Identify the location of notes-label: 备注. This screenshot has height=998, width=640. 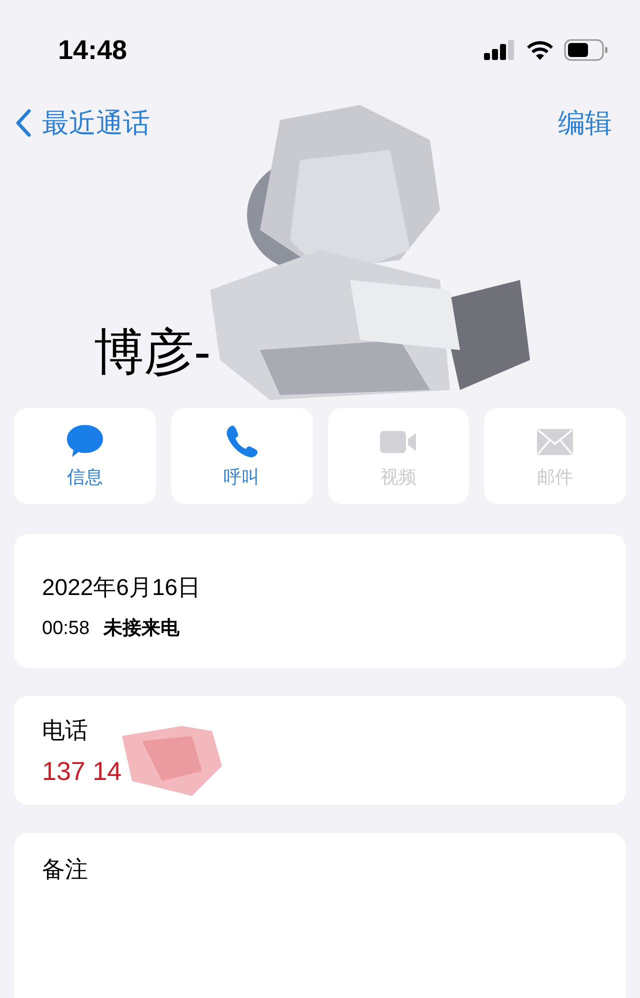
(65, 869).